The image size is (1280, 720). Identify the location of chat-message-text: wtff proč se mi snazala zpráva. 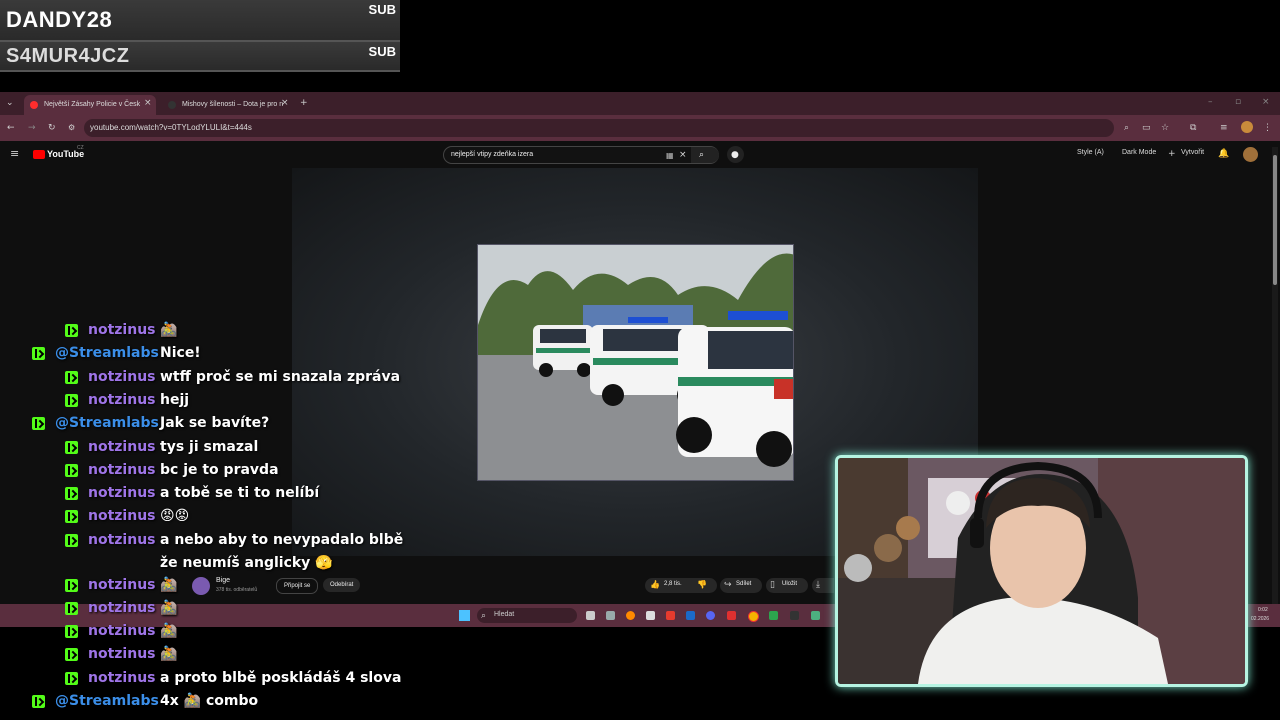
(280, 377).